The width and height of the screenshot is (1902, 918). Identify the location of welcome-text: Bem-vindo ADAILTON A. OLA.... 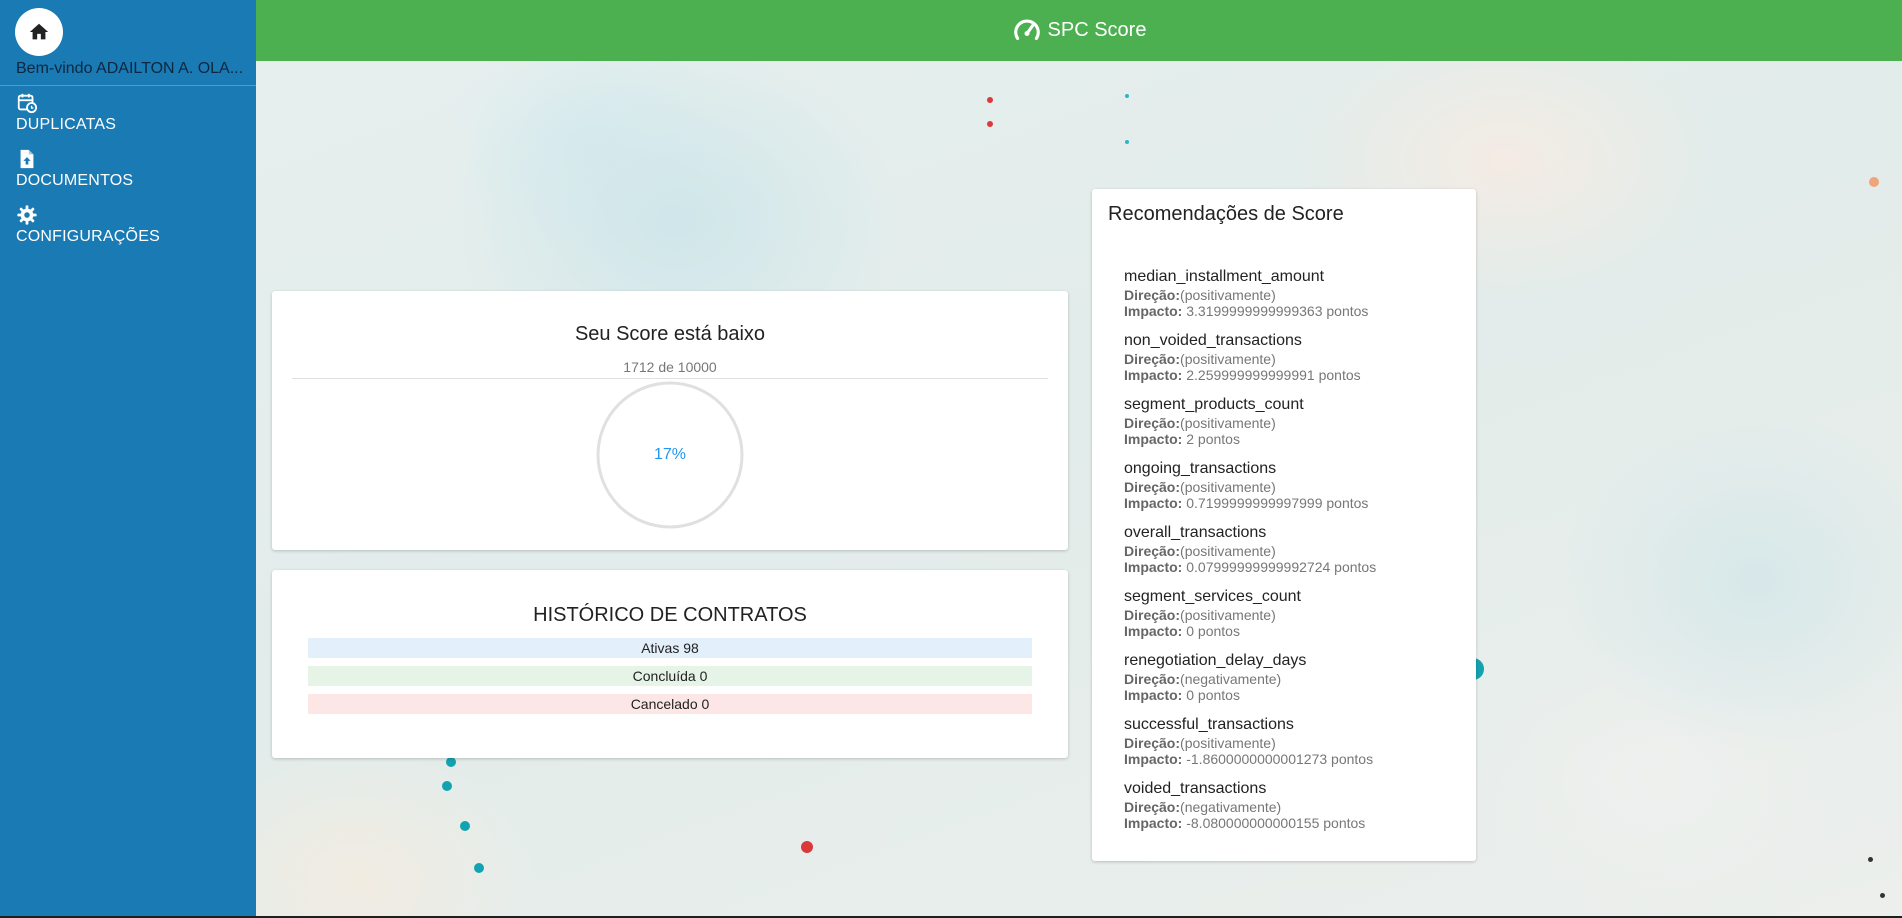
(130, 68).